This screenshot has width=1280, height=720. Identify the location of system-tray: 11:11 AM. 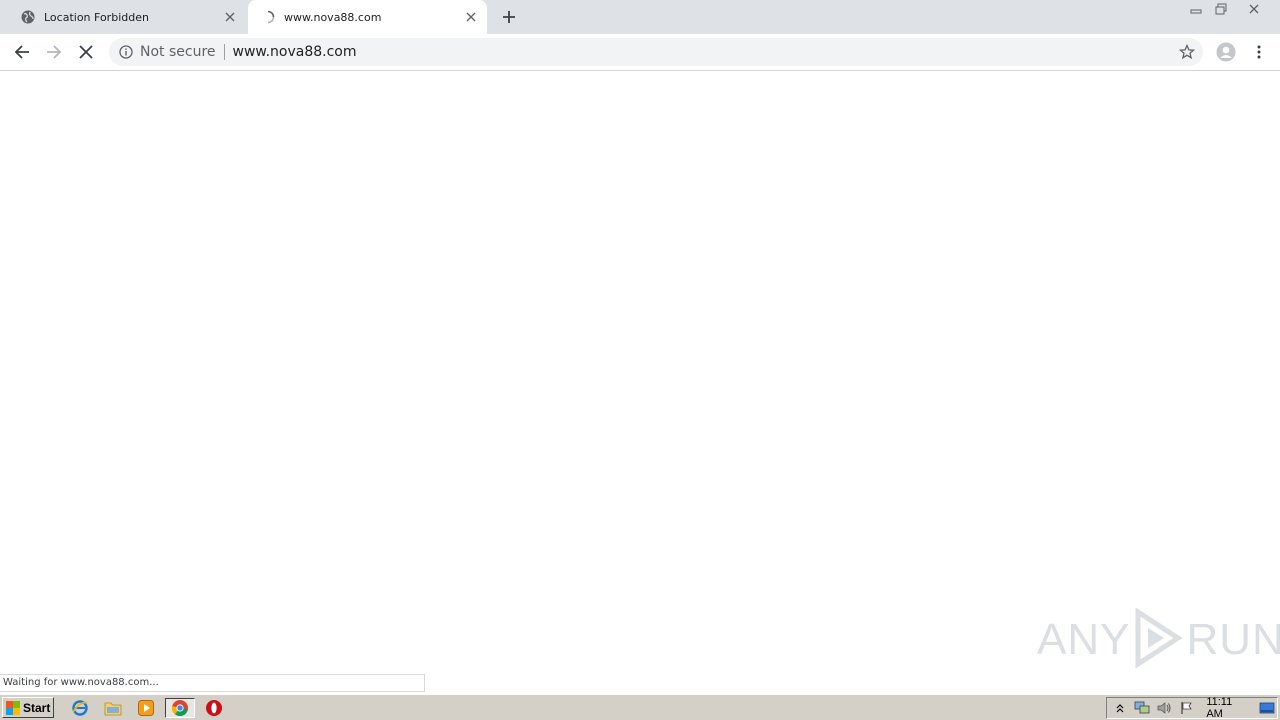
(1192, 708).